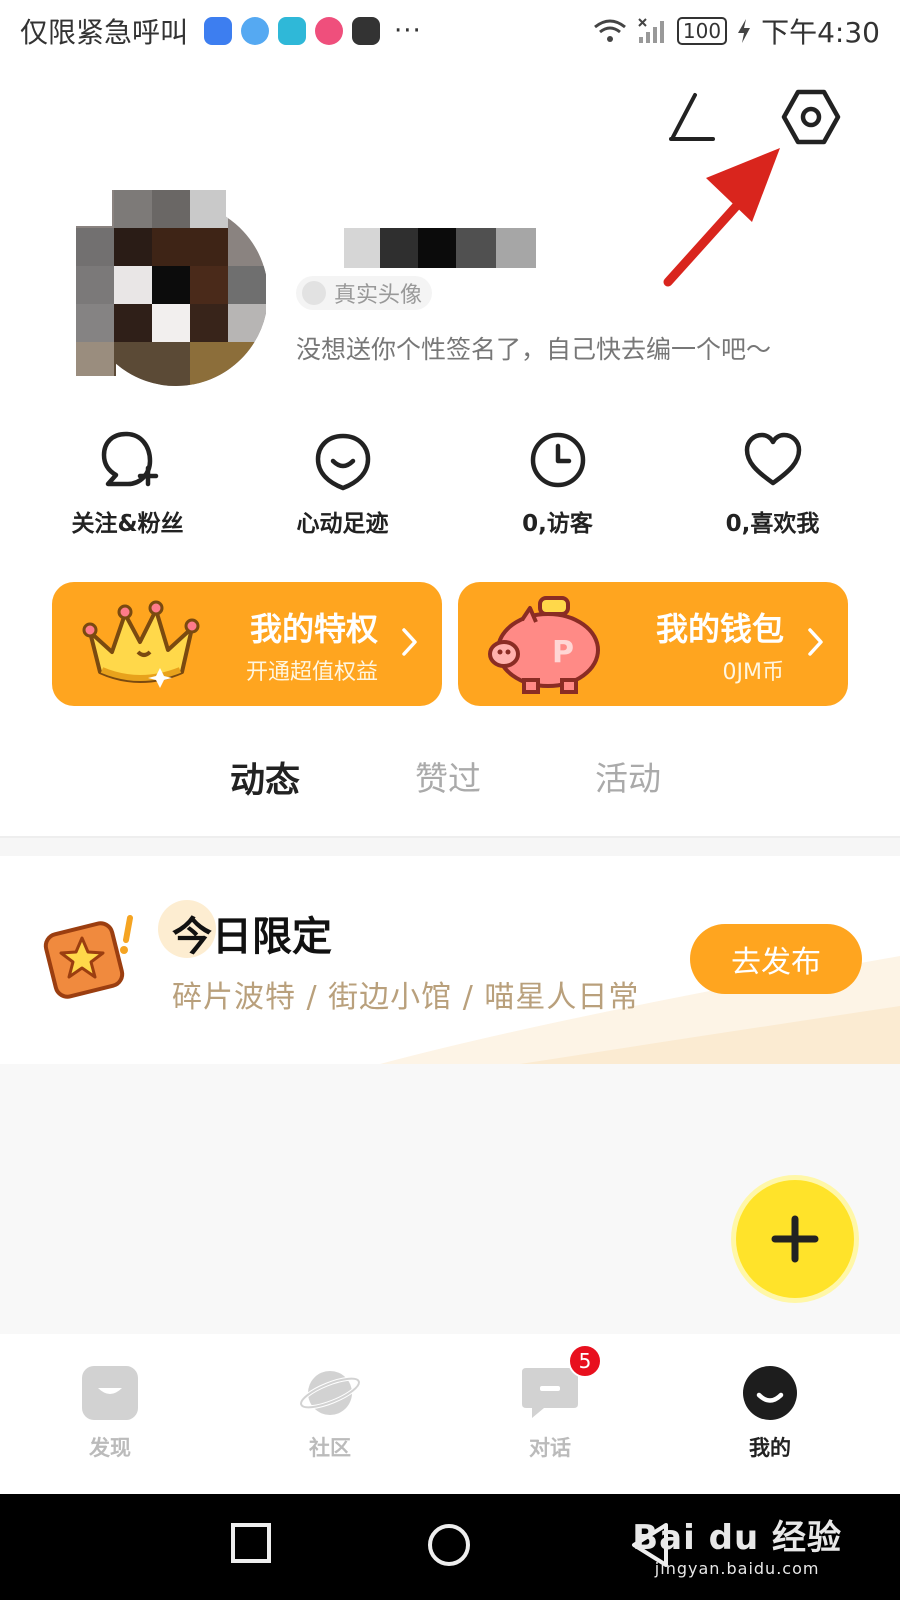  Describe the element at coordinates (653, 644) in the screenshot. I see `wallet-card: P 我的钱包 0JM币` at that location.